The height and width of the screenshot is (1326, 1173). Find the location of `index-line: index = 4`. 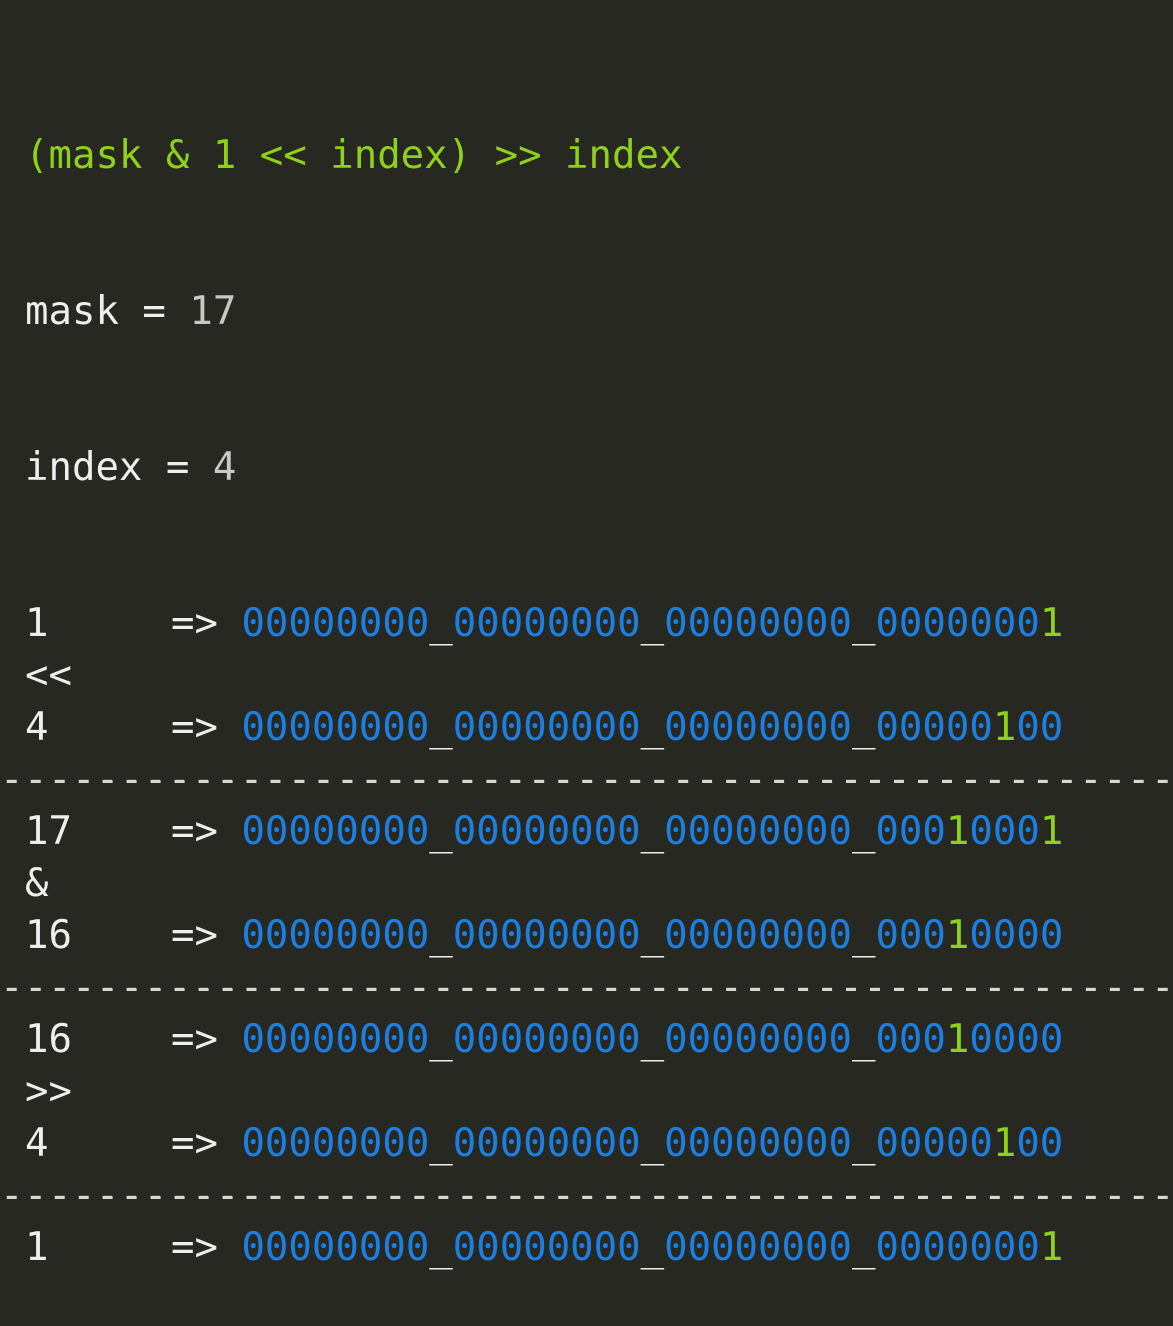

index-line: index = 4 is located at coordinates (599, 468).